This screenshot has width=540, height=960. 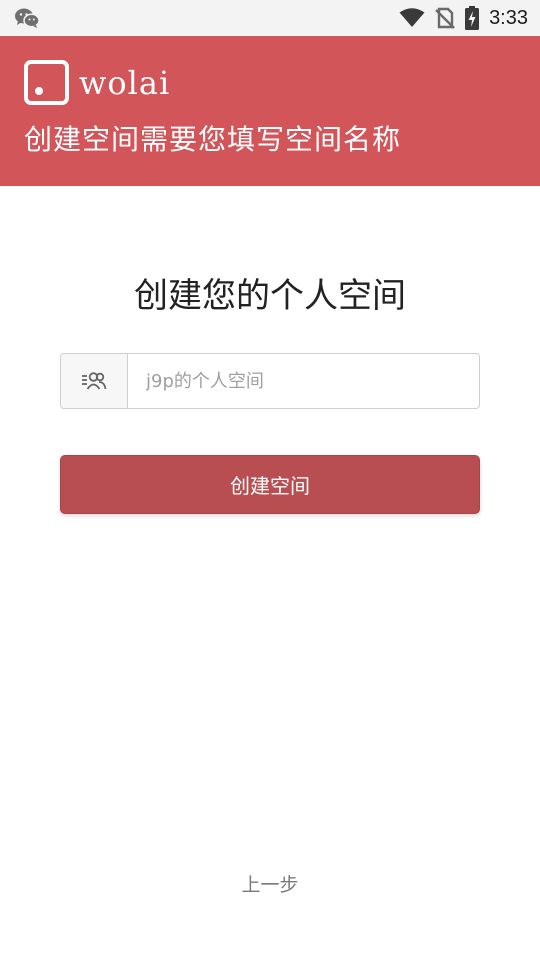 What do you see at coordinates (270, 484) in the screenshot?
I see `create-space-button: 创建空间` at bounding box center [270, 484].